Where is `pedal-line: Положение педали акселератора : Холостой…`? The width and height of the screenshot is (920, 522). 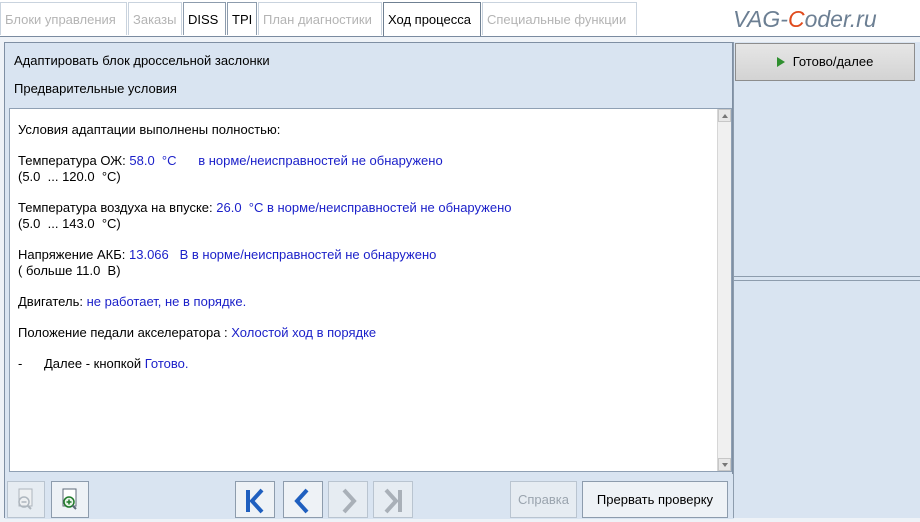
pedal-line: Положение педали акселератора : Холостой… is located at coordinates (368, 333).